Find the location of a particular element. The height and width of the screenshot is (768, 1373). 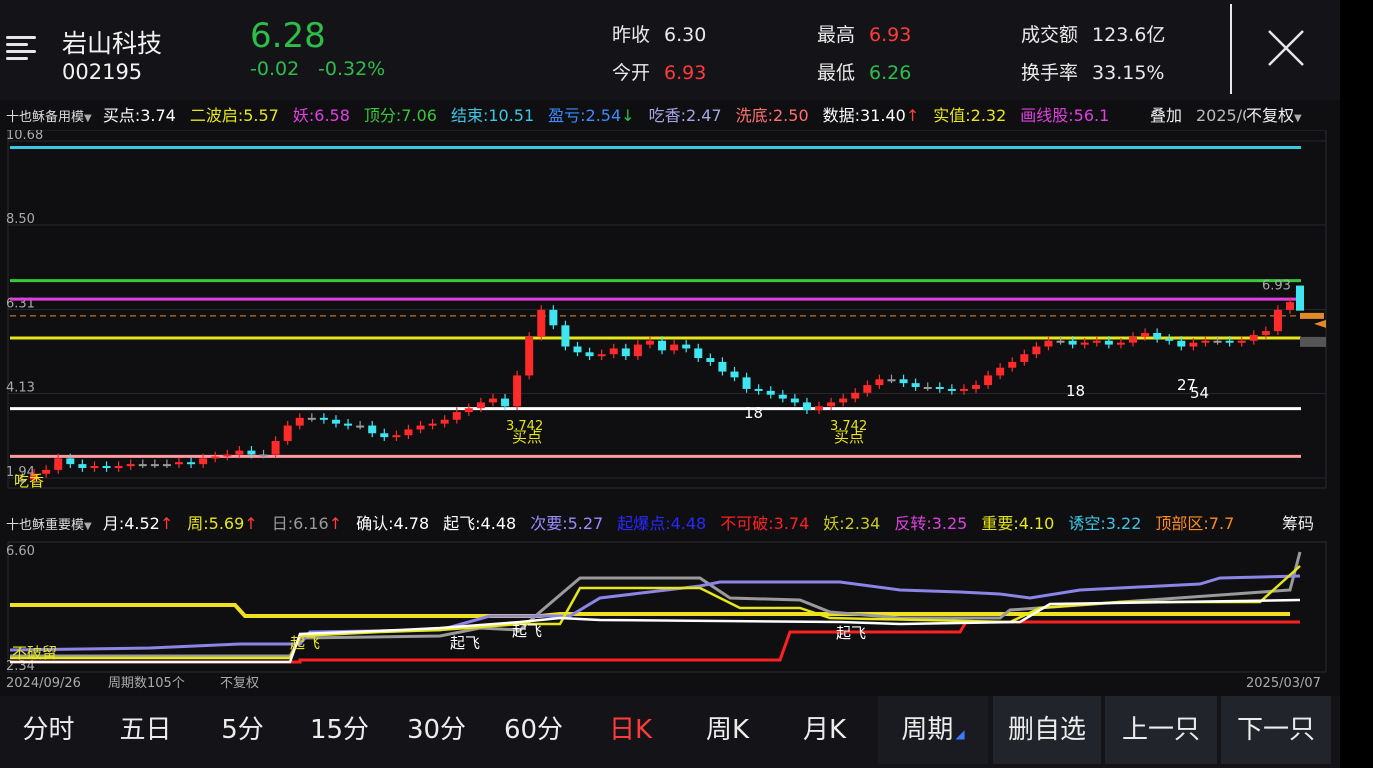

start-date-label: 2024/09/26 is located at coordinates (43, 683).